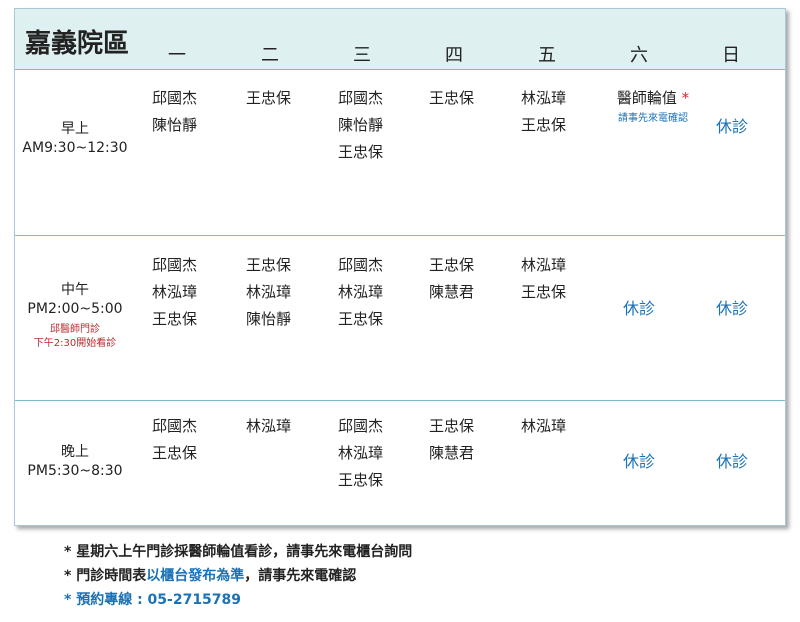 This screenshot has height=622, width=800. What do you see at coordinates (177, 55) in the screenshot?
I see `day-header-mon: 一` at bounding box center [177, 55].